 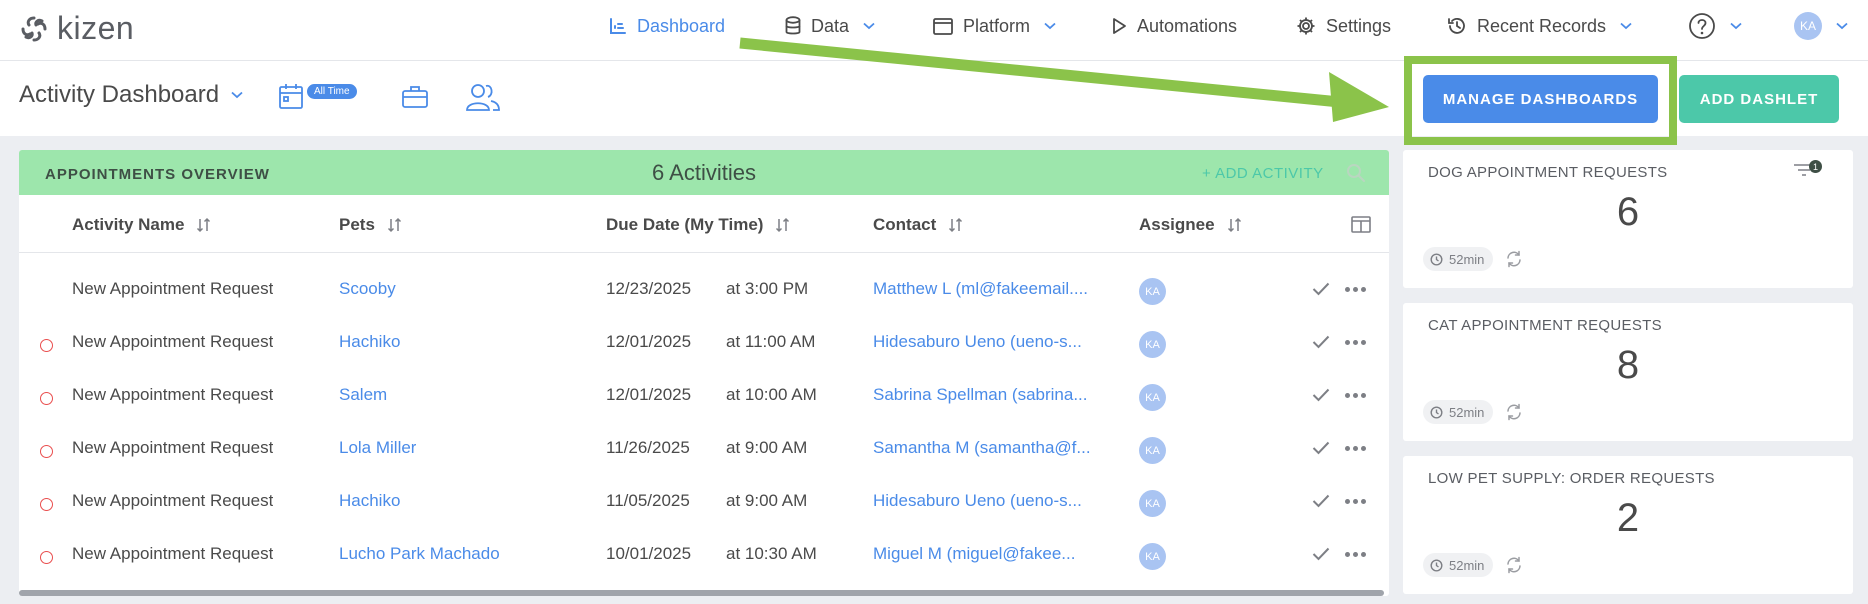 What do you see at coordinates (681, 25) in the screenshot?
I see `nav-dashboard-label: Dashboard` at bounding box center [681, 25].